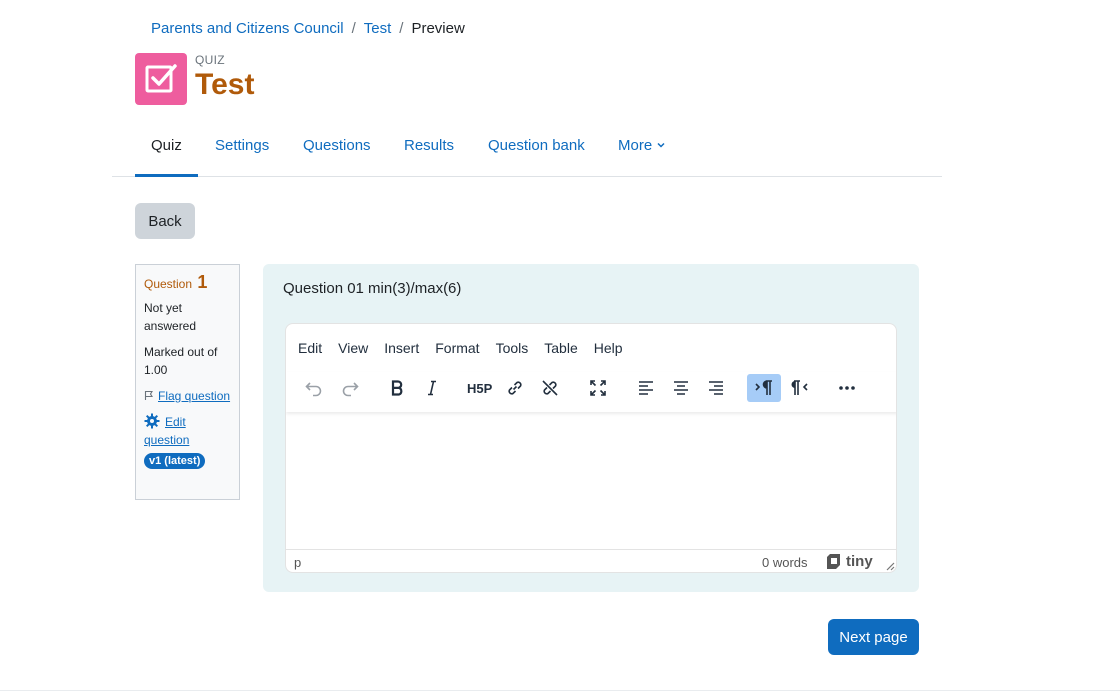 Image resolution: width=1120 pixels, height=694 pixels. I want to click on tab-questions: Questions, so click(337, 152).